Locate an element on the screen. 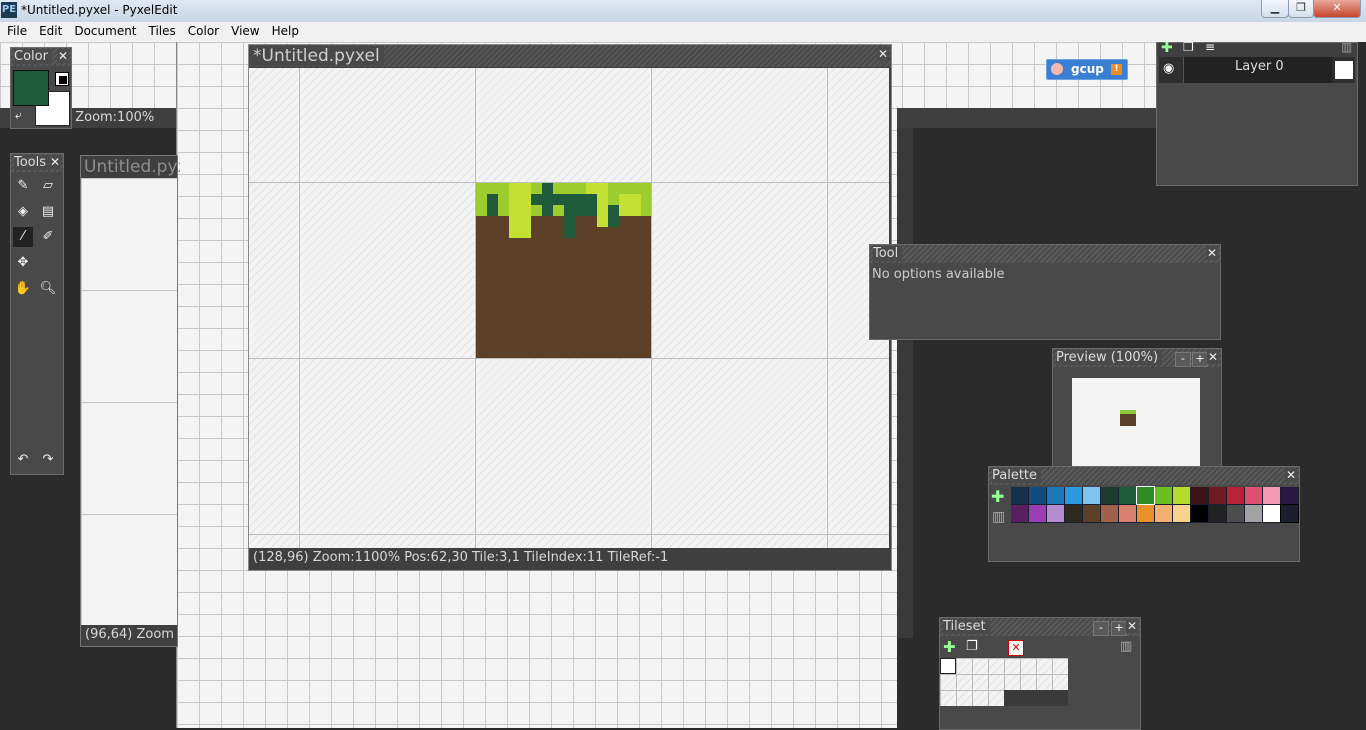 Image resolution: width=1366 pixels, height=730 pixels. tool-options-panel: Tool ✕ No options available is located at coordinates (1045, 292).